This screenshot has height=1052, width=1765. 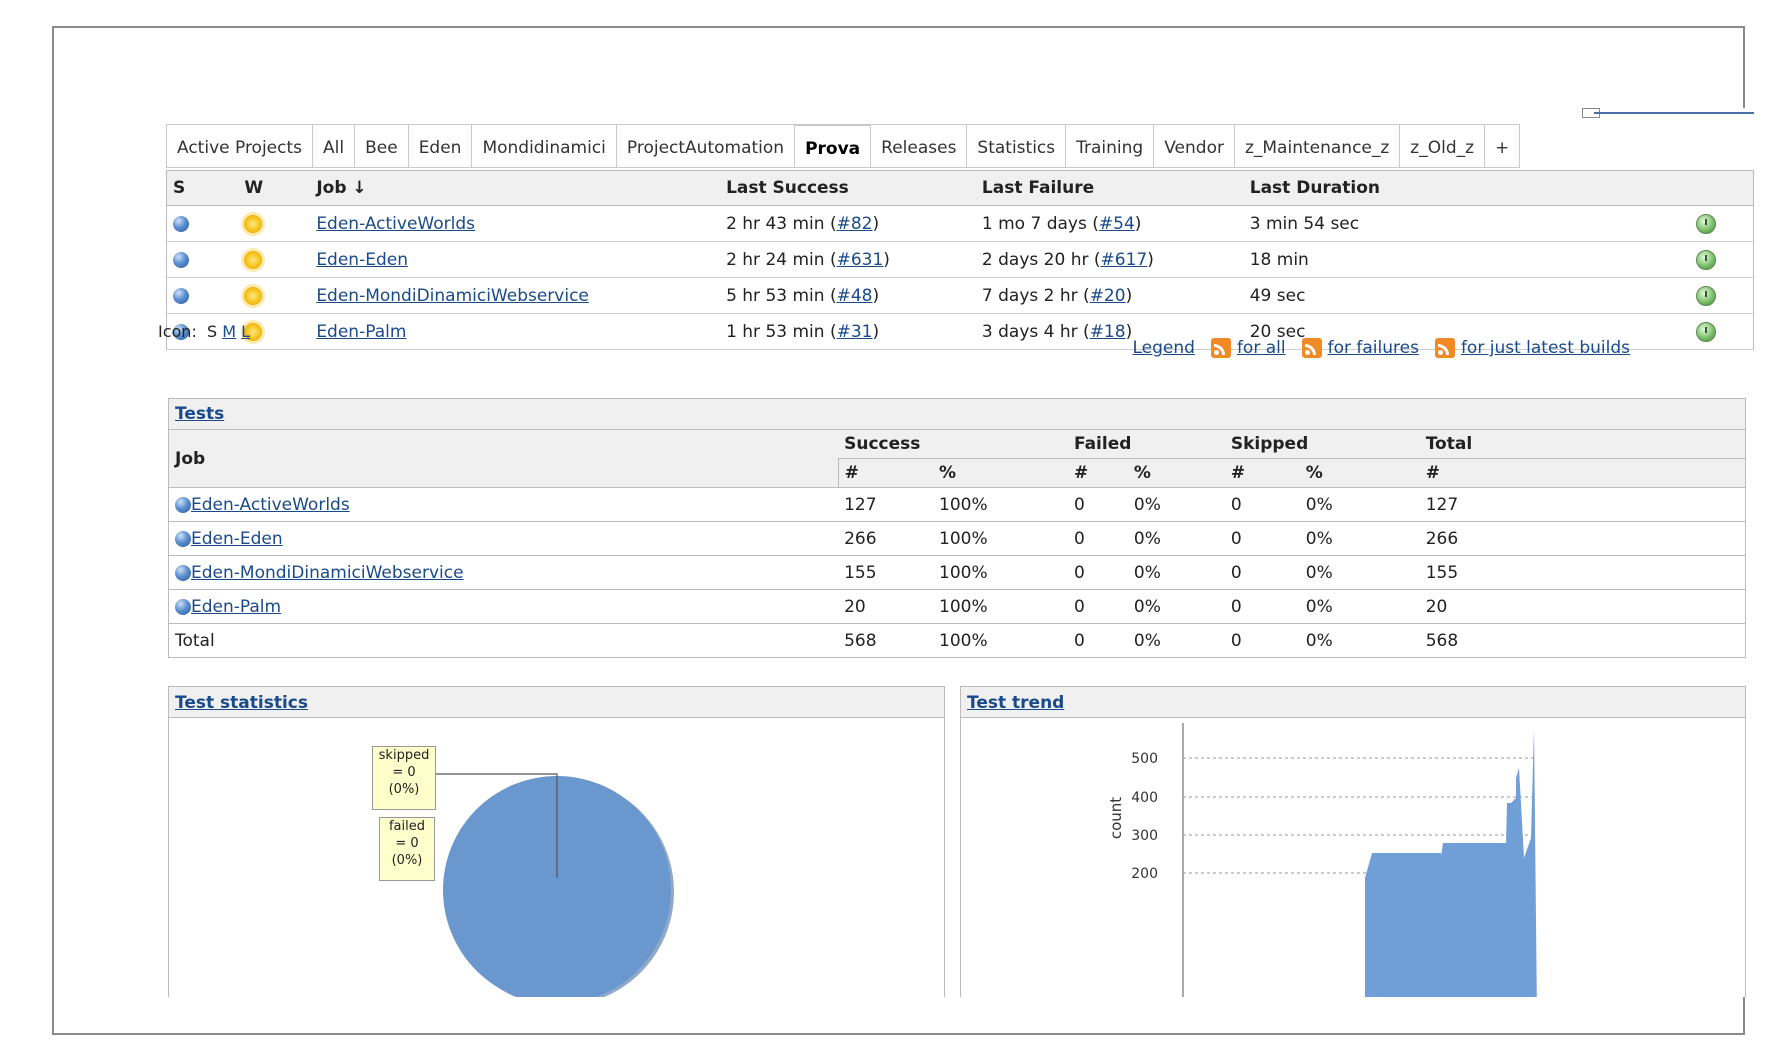 I want to click on rss-all-link: for all, so click(x=1261, y=348).